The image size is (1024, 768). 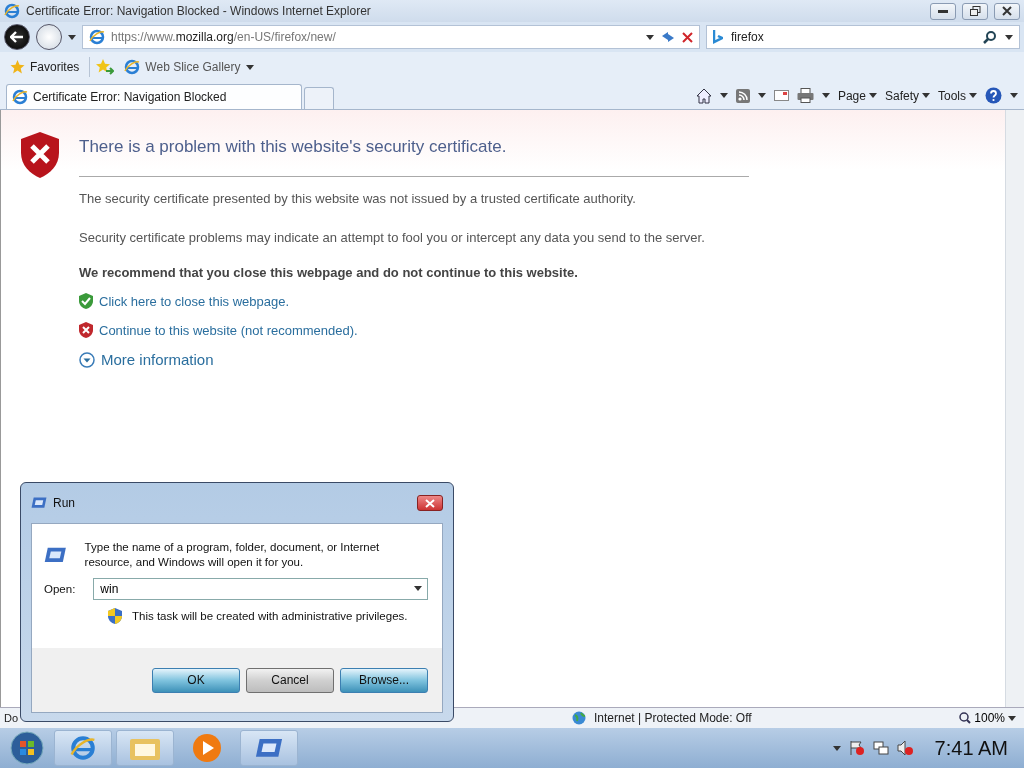 What do you see at coordinates (232, 555) in the screenshot?
I see `dialog-description: Type the name of a program, folder, document, or Internet resource, and Windows will open it for you.` at bounding box center [232, 555].